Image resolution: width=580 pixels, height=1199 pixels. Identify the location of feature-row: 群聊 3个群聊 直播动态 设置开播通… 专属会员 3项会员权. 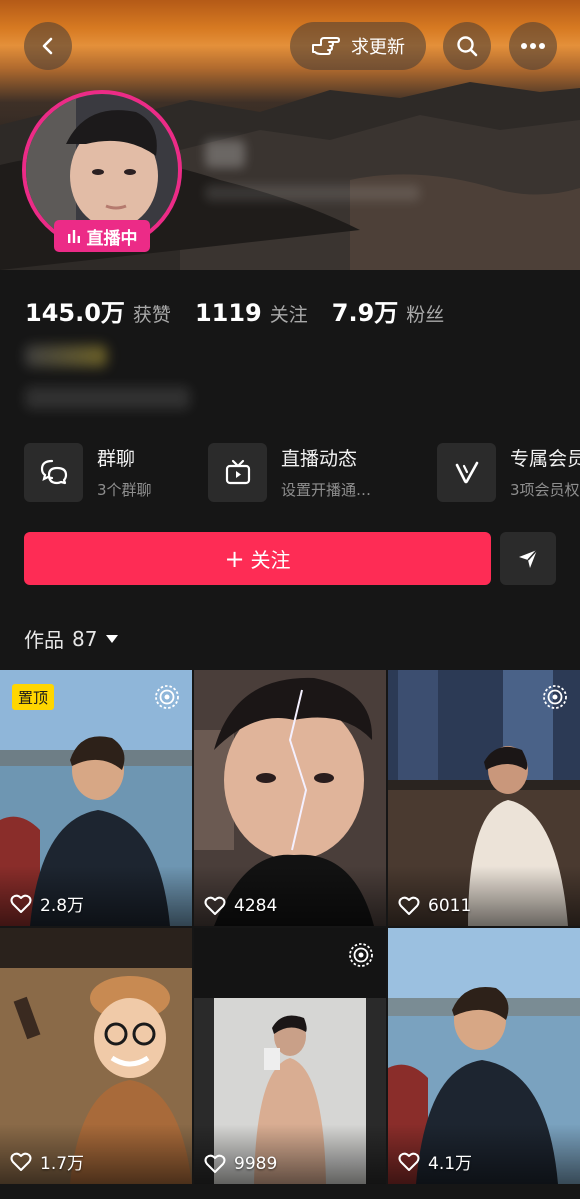
(302, 472).